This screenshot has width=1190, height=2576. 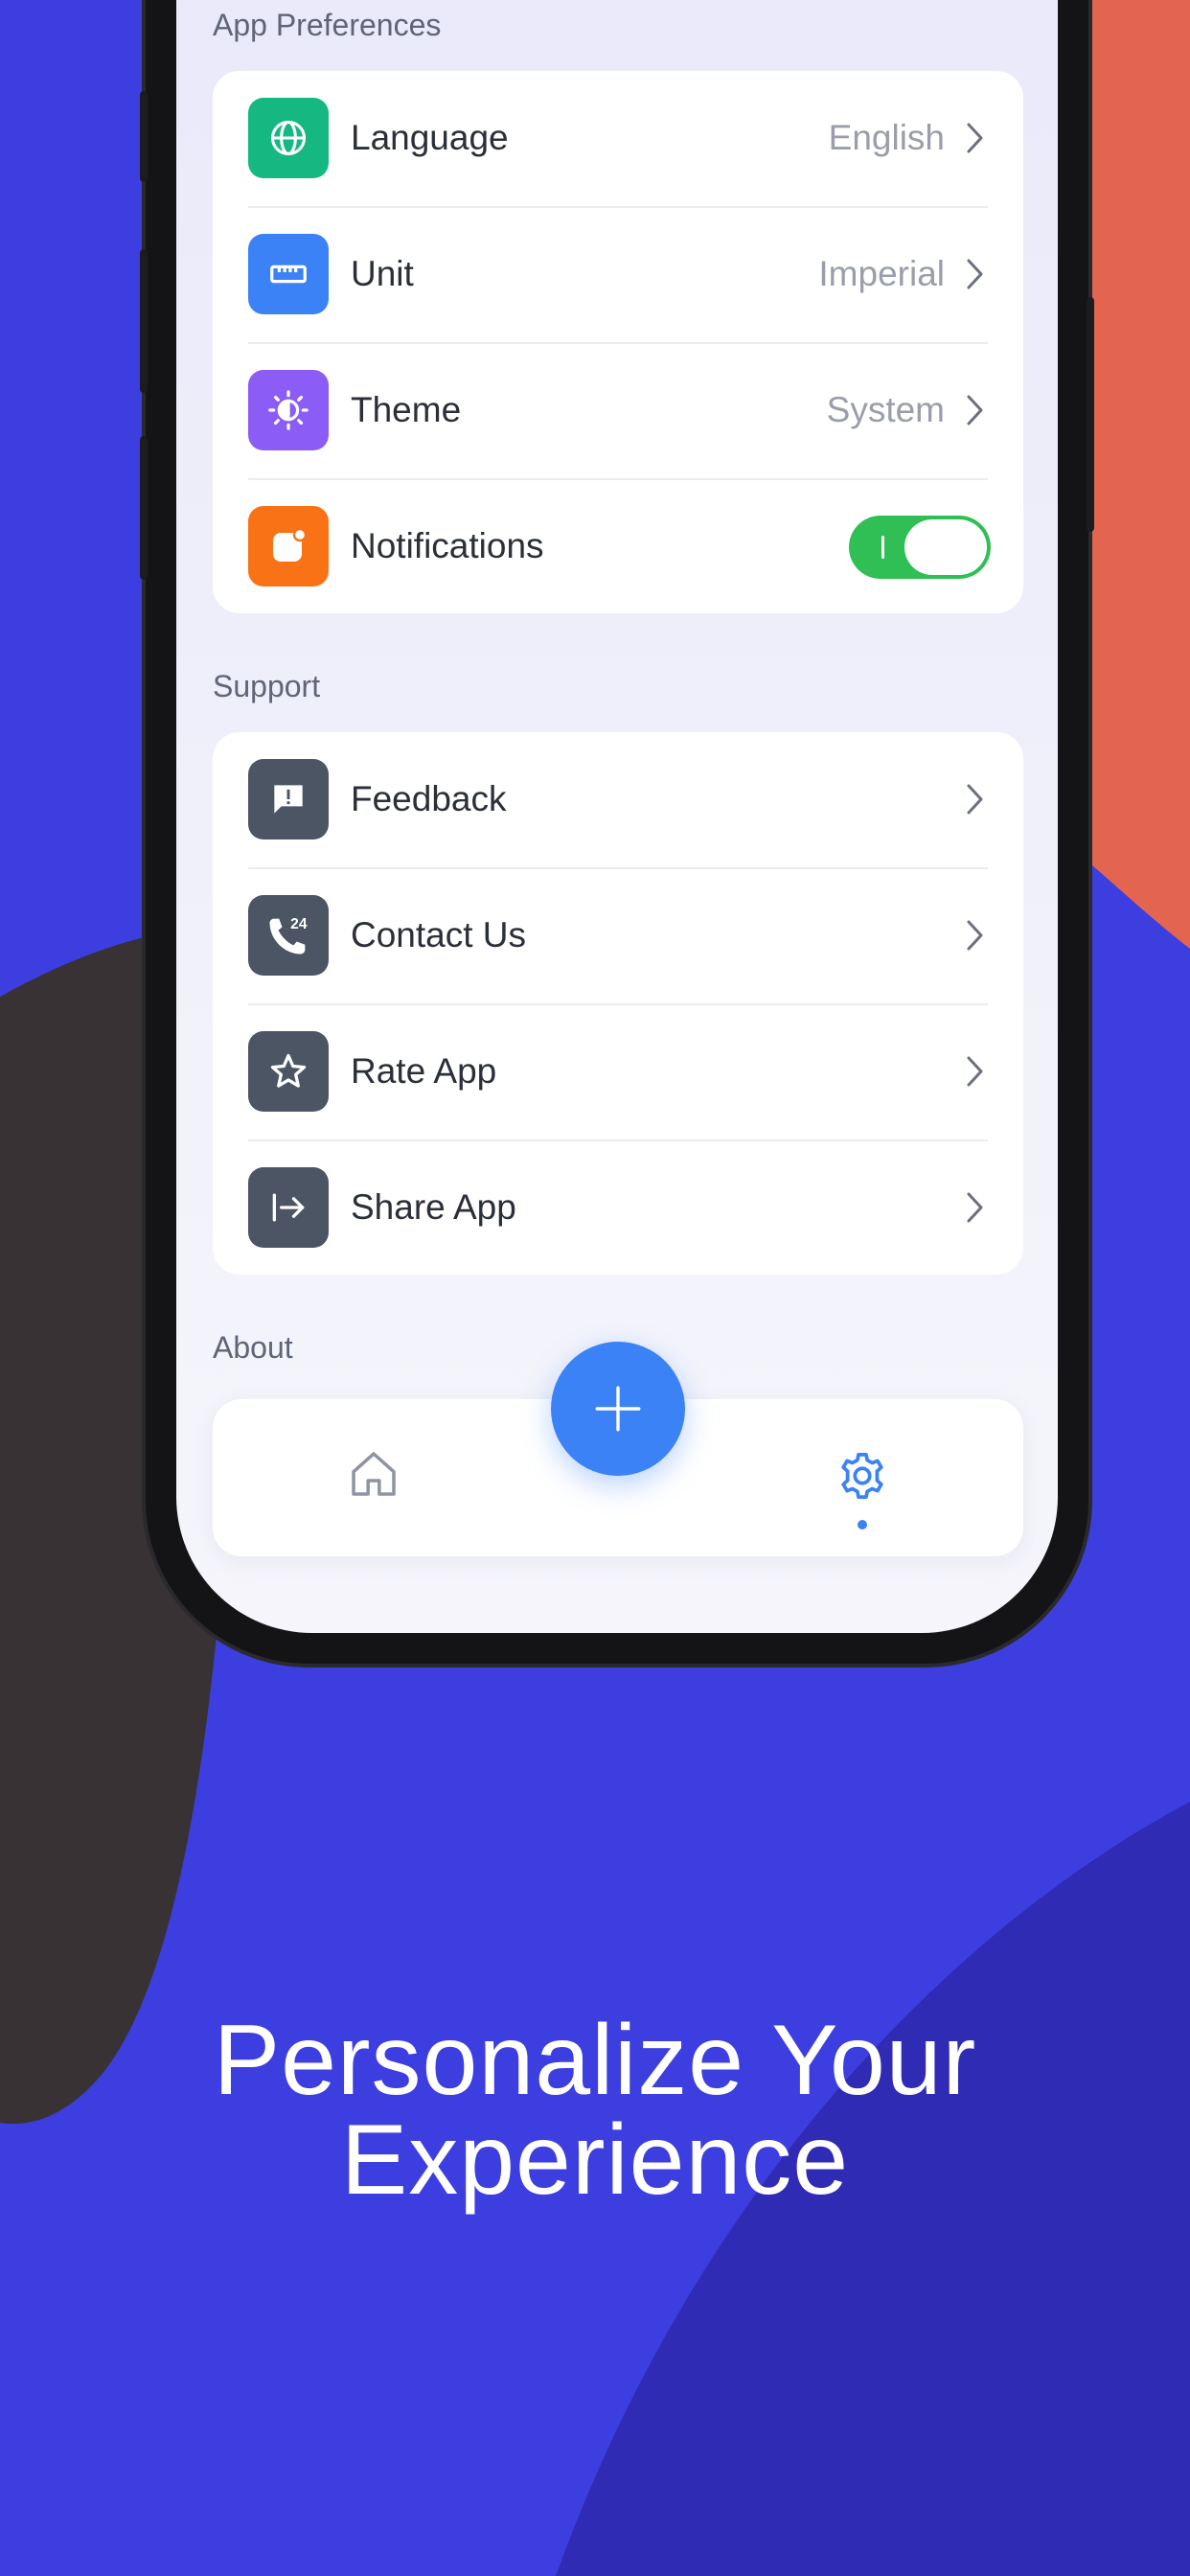 What do you see at coordinates (288, 1071) in the screenshot?
I see `star-icon` at bounding box center [288, 1071].